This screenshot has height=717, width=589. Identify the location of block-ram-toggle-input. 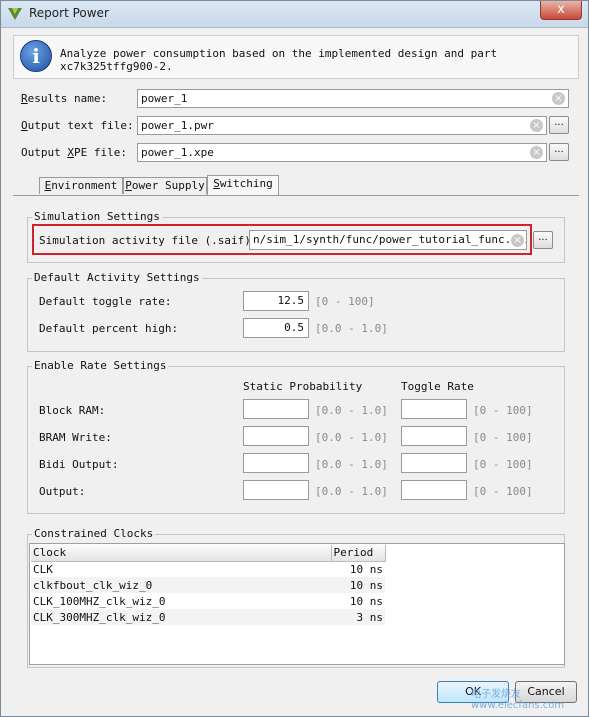
(434, 409).